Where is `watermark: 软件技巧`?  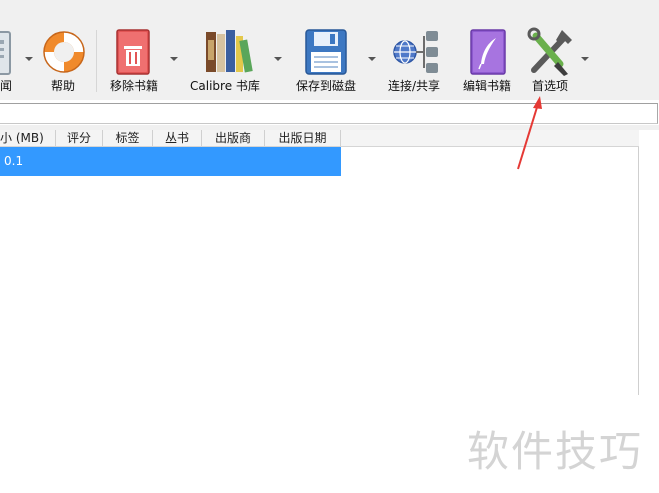
watermark: 软件技巧 is located at coordinates (555, 451).